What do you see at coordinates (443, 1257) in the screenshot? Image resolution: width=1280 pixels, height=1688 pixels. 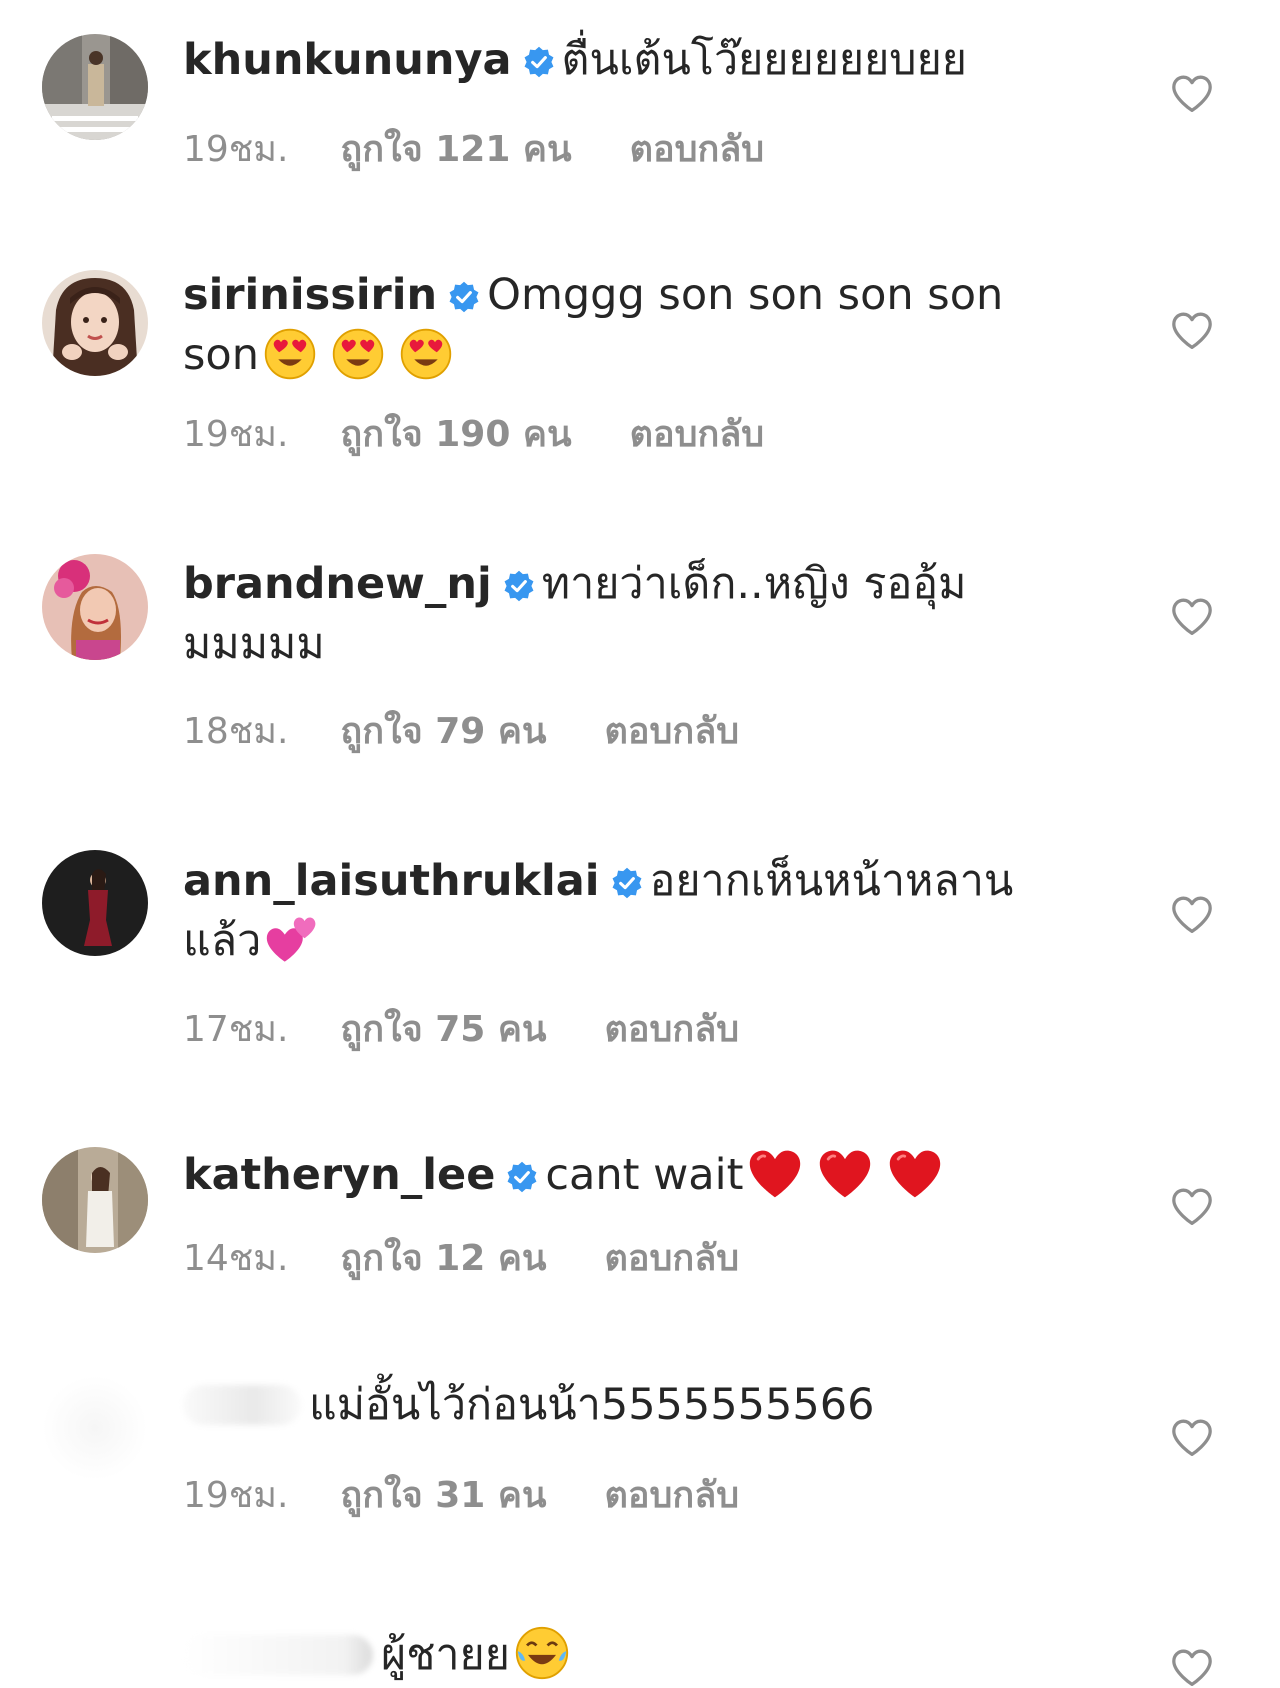 I see `likes-count-button: ถูกใจ 12 คน` at bounding box center [443, 1257].